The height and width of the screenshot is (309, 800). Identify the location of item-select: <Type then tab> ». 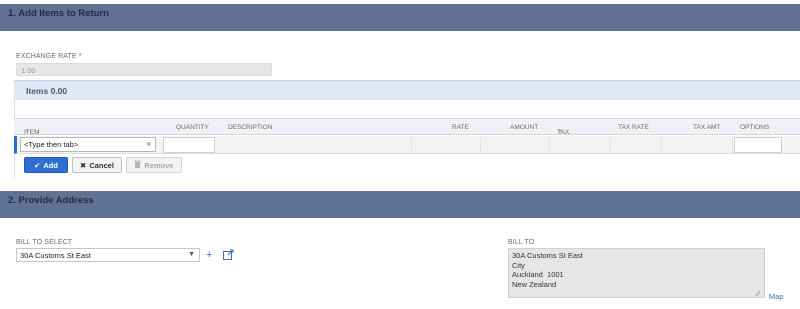
(88, 144).